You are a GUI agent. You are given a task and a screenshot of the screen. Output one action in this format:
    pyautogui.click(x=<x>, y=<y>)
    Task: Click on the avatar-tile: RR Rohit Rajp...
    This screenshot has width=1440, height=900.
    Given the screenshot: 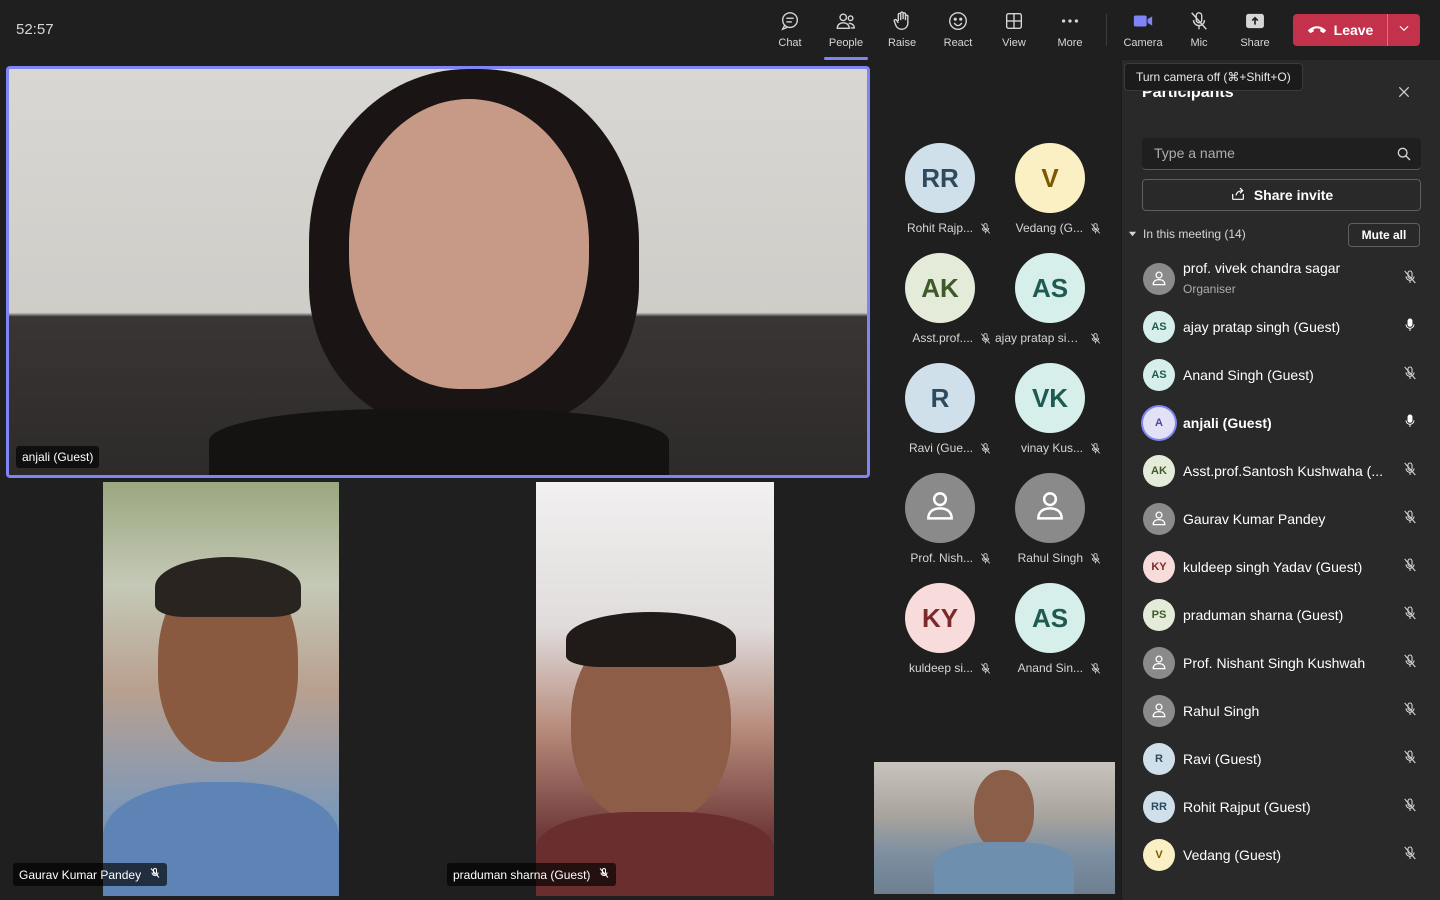 What is the action you would take?
    pyautogui.click(x=940, y=193)
    